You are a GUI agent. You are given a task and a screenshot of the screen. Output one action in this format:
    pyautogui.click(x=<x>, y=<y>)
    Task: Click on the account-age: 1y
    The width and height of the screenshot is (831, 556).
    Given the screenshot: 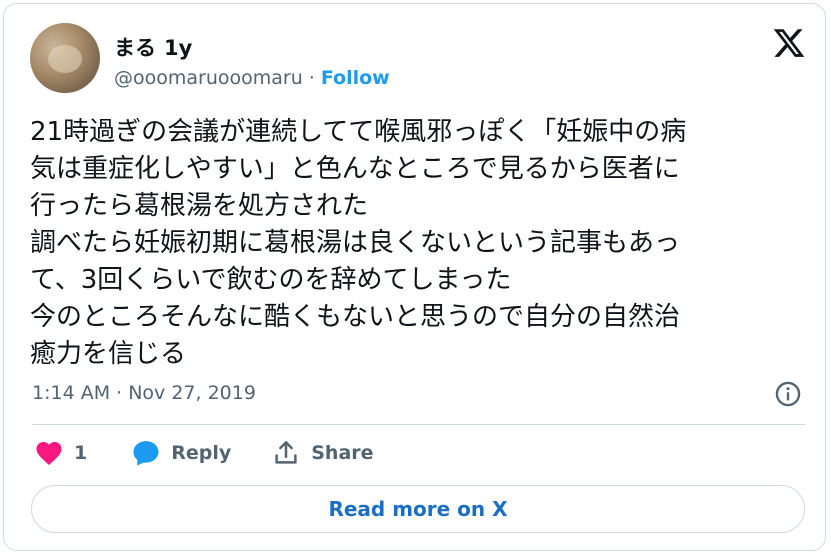 What is the action you would take?
    pyautogui.click(x=178, y=48)
    